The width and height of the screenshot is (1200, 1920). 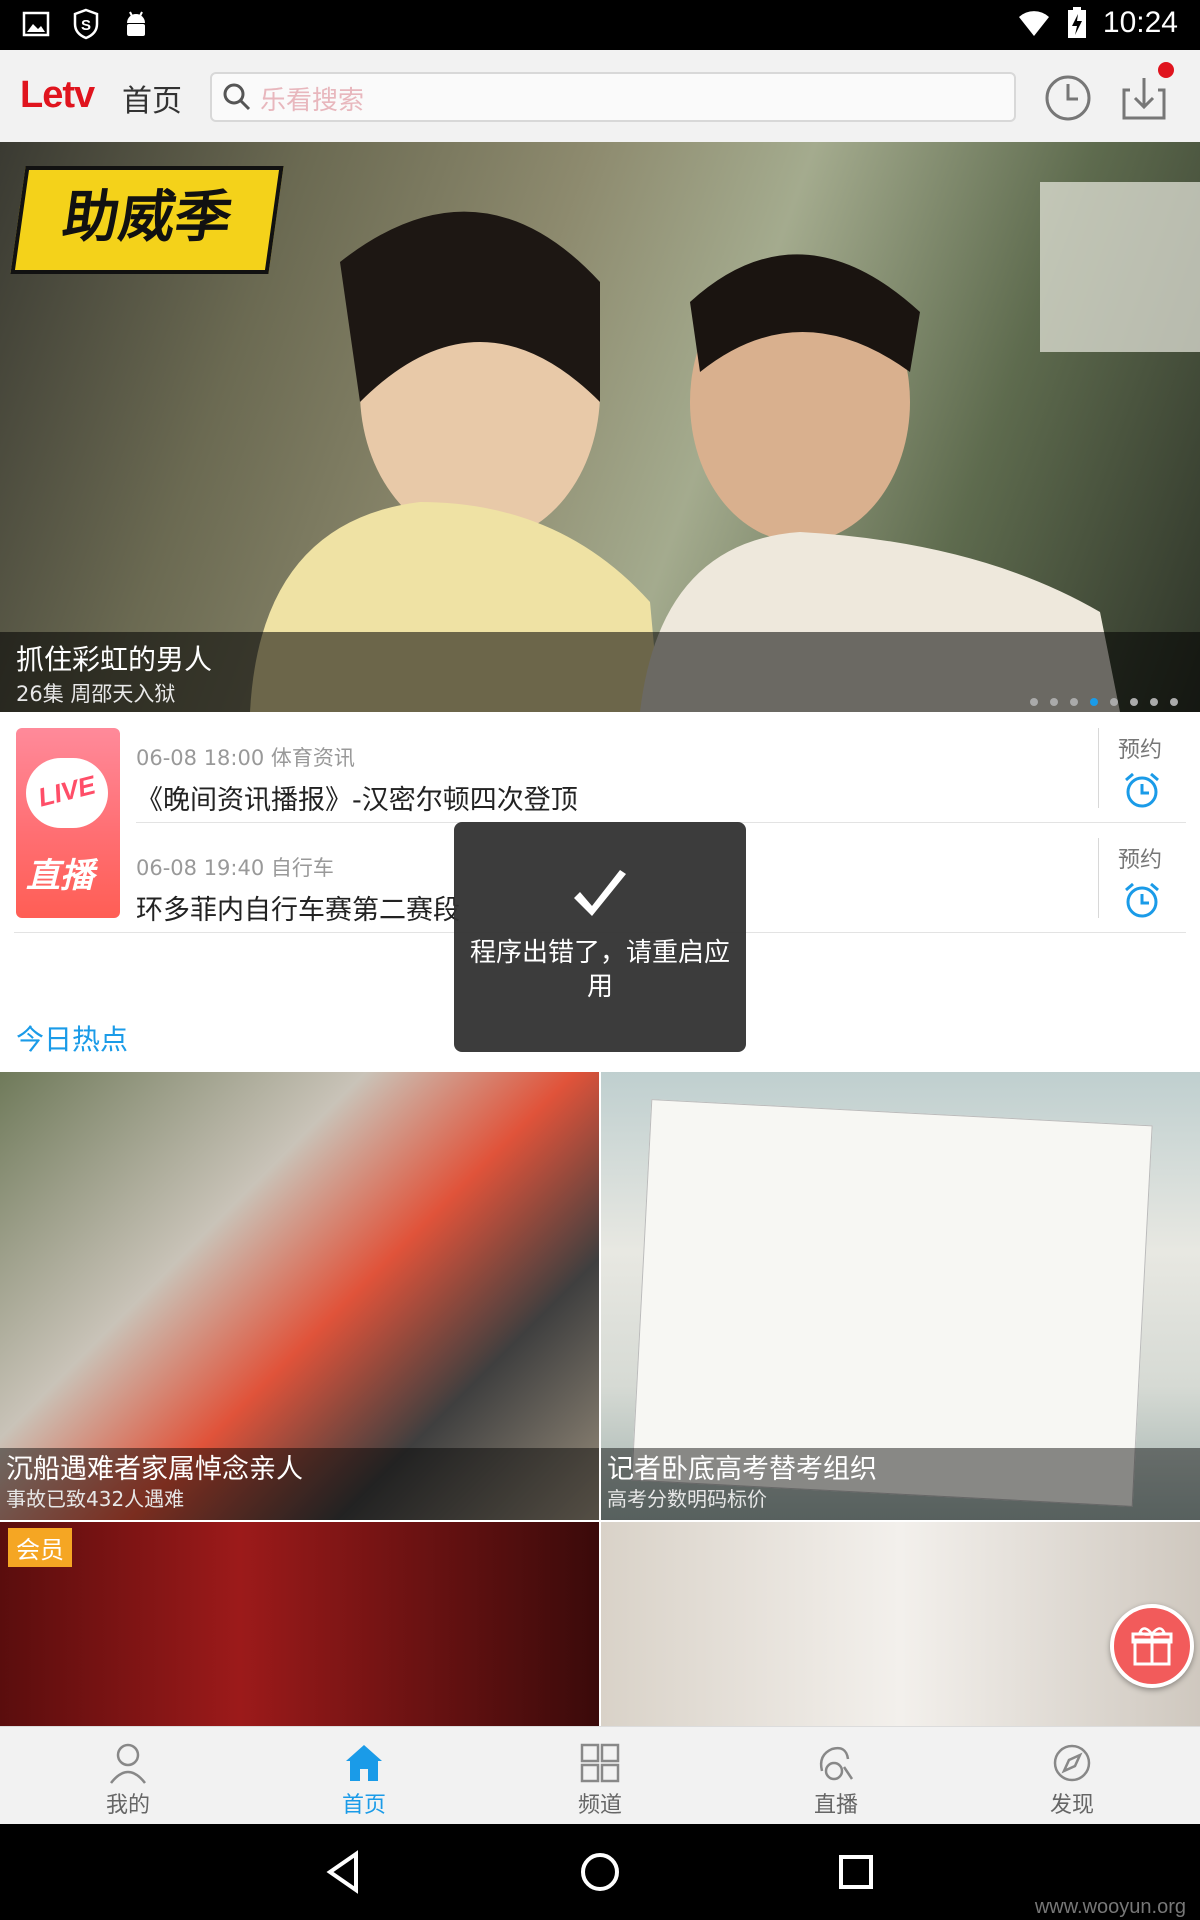 I want to click on letv-logo: Letv, so click(x=57, y=95).